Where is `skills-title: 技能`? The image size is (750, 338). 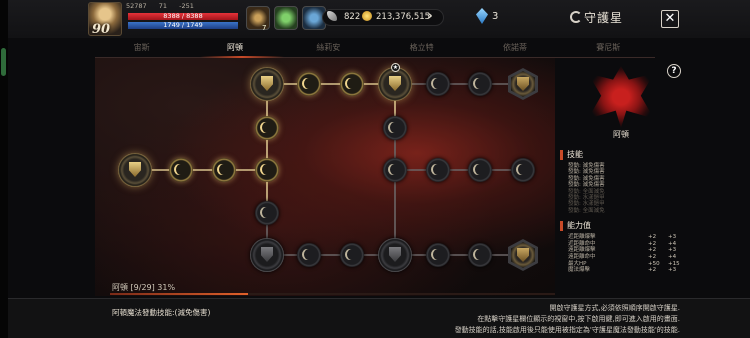 skills-title: 技能 is located at coordinates (625, 155).